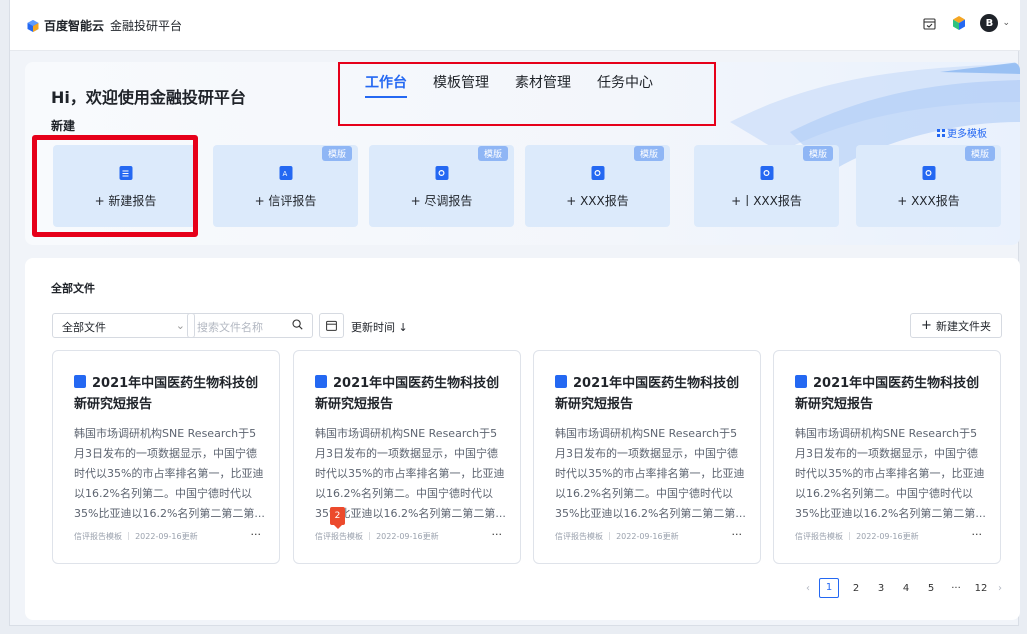  Describe the element at coordinates (84, 327) in the screenshot. I see `filter-value: 全部文件` at that location.